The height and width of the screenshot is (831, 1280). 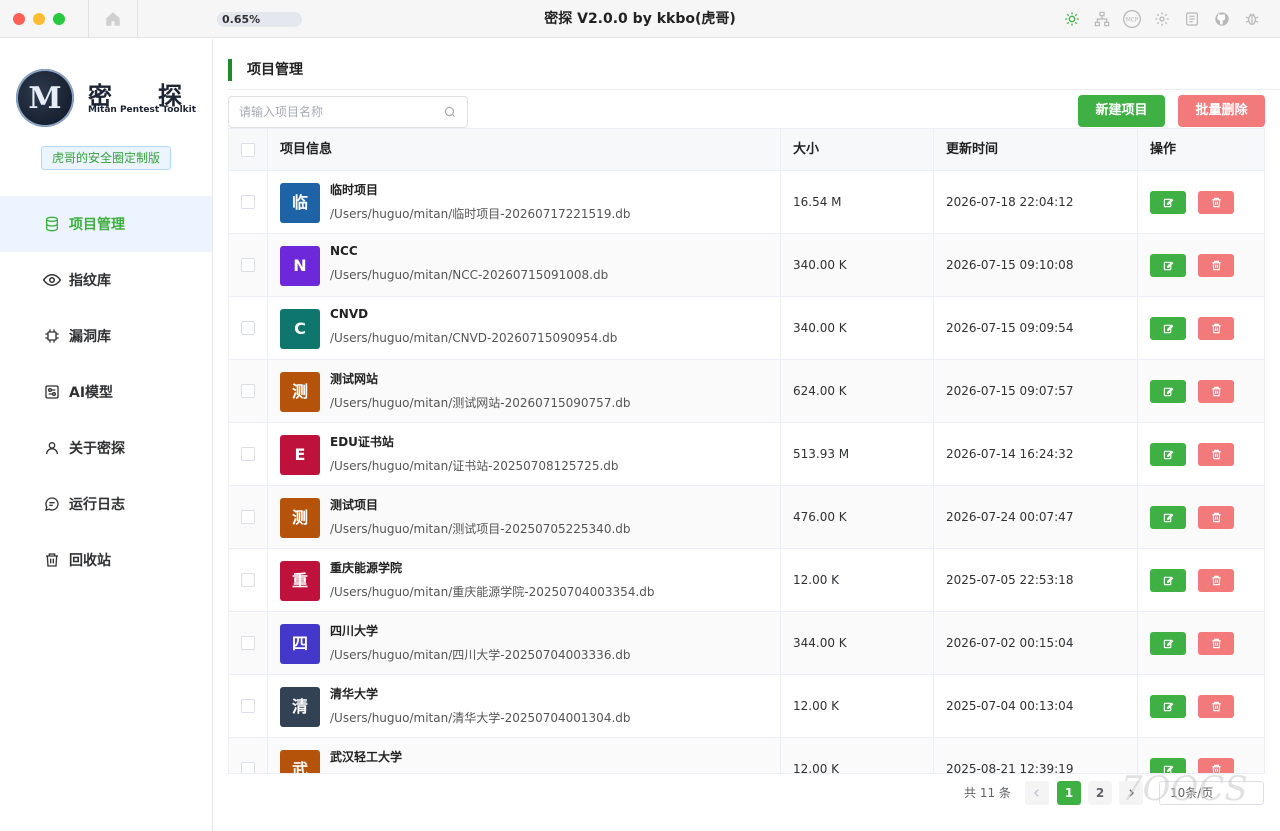 What do you see at coordinates (366, 567) in the screenshot?
I see `project-name: 重庆能源学院` at bounding box center [366, 567].